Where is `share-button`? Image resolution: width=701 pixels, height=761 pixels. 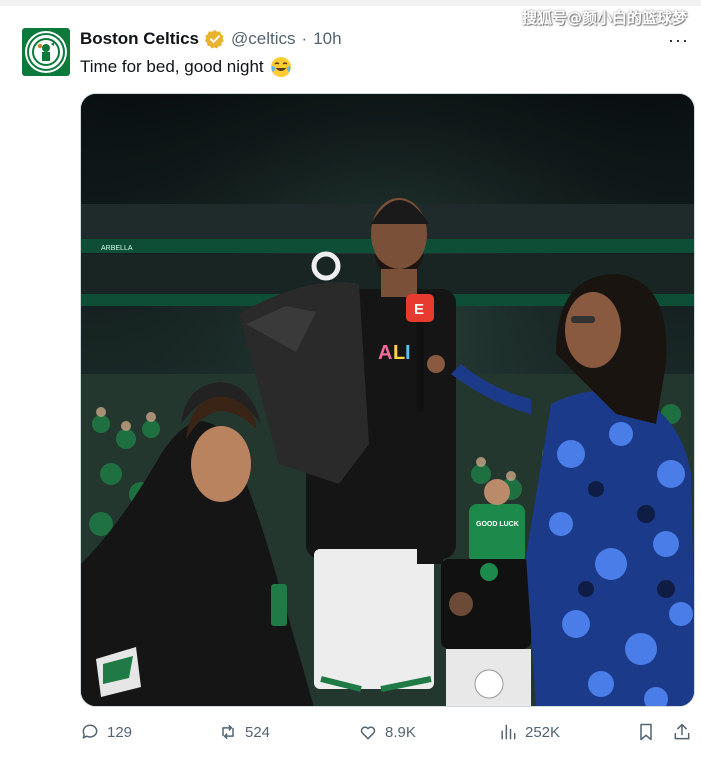
share-button is located at coordinates (682, 732).